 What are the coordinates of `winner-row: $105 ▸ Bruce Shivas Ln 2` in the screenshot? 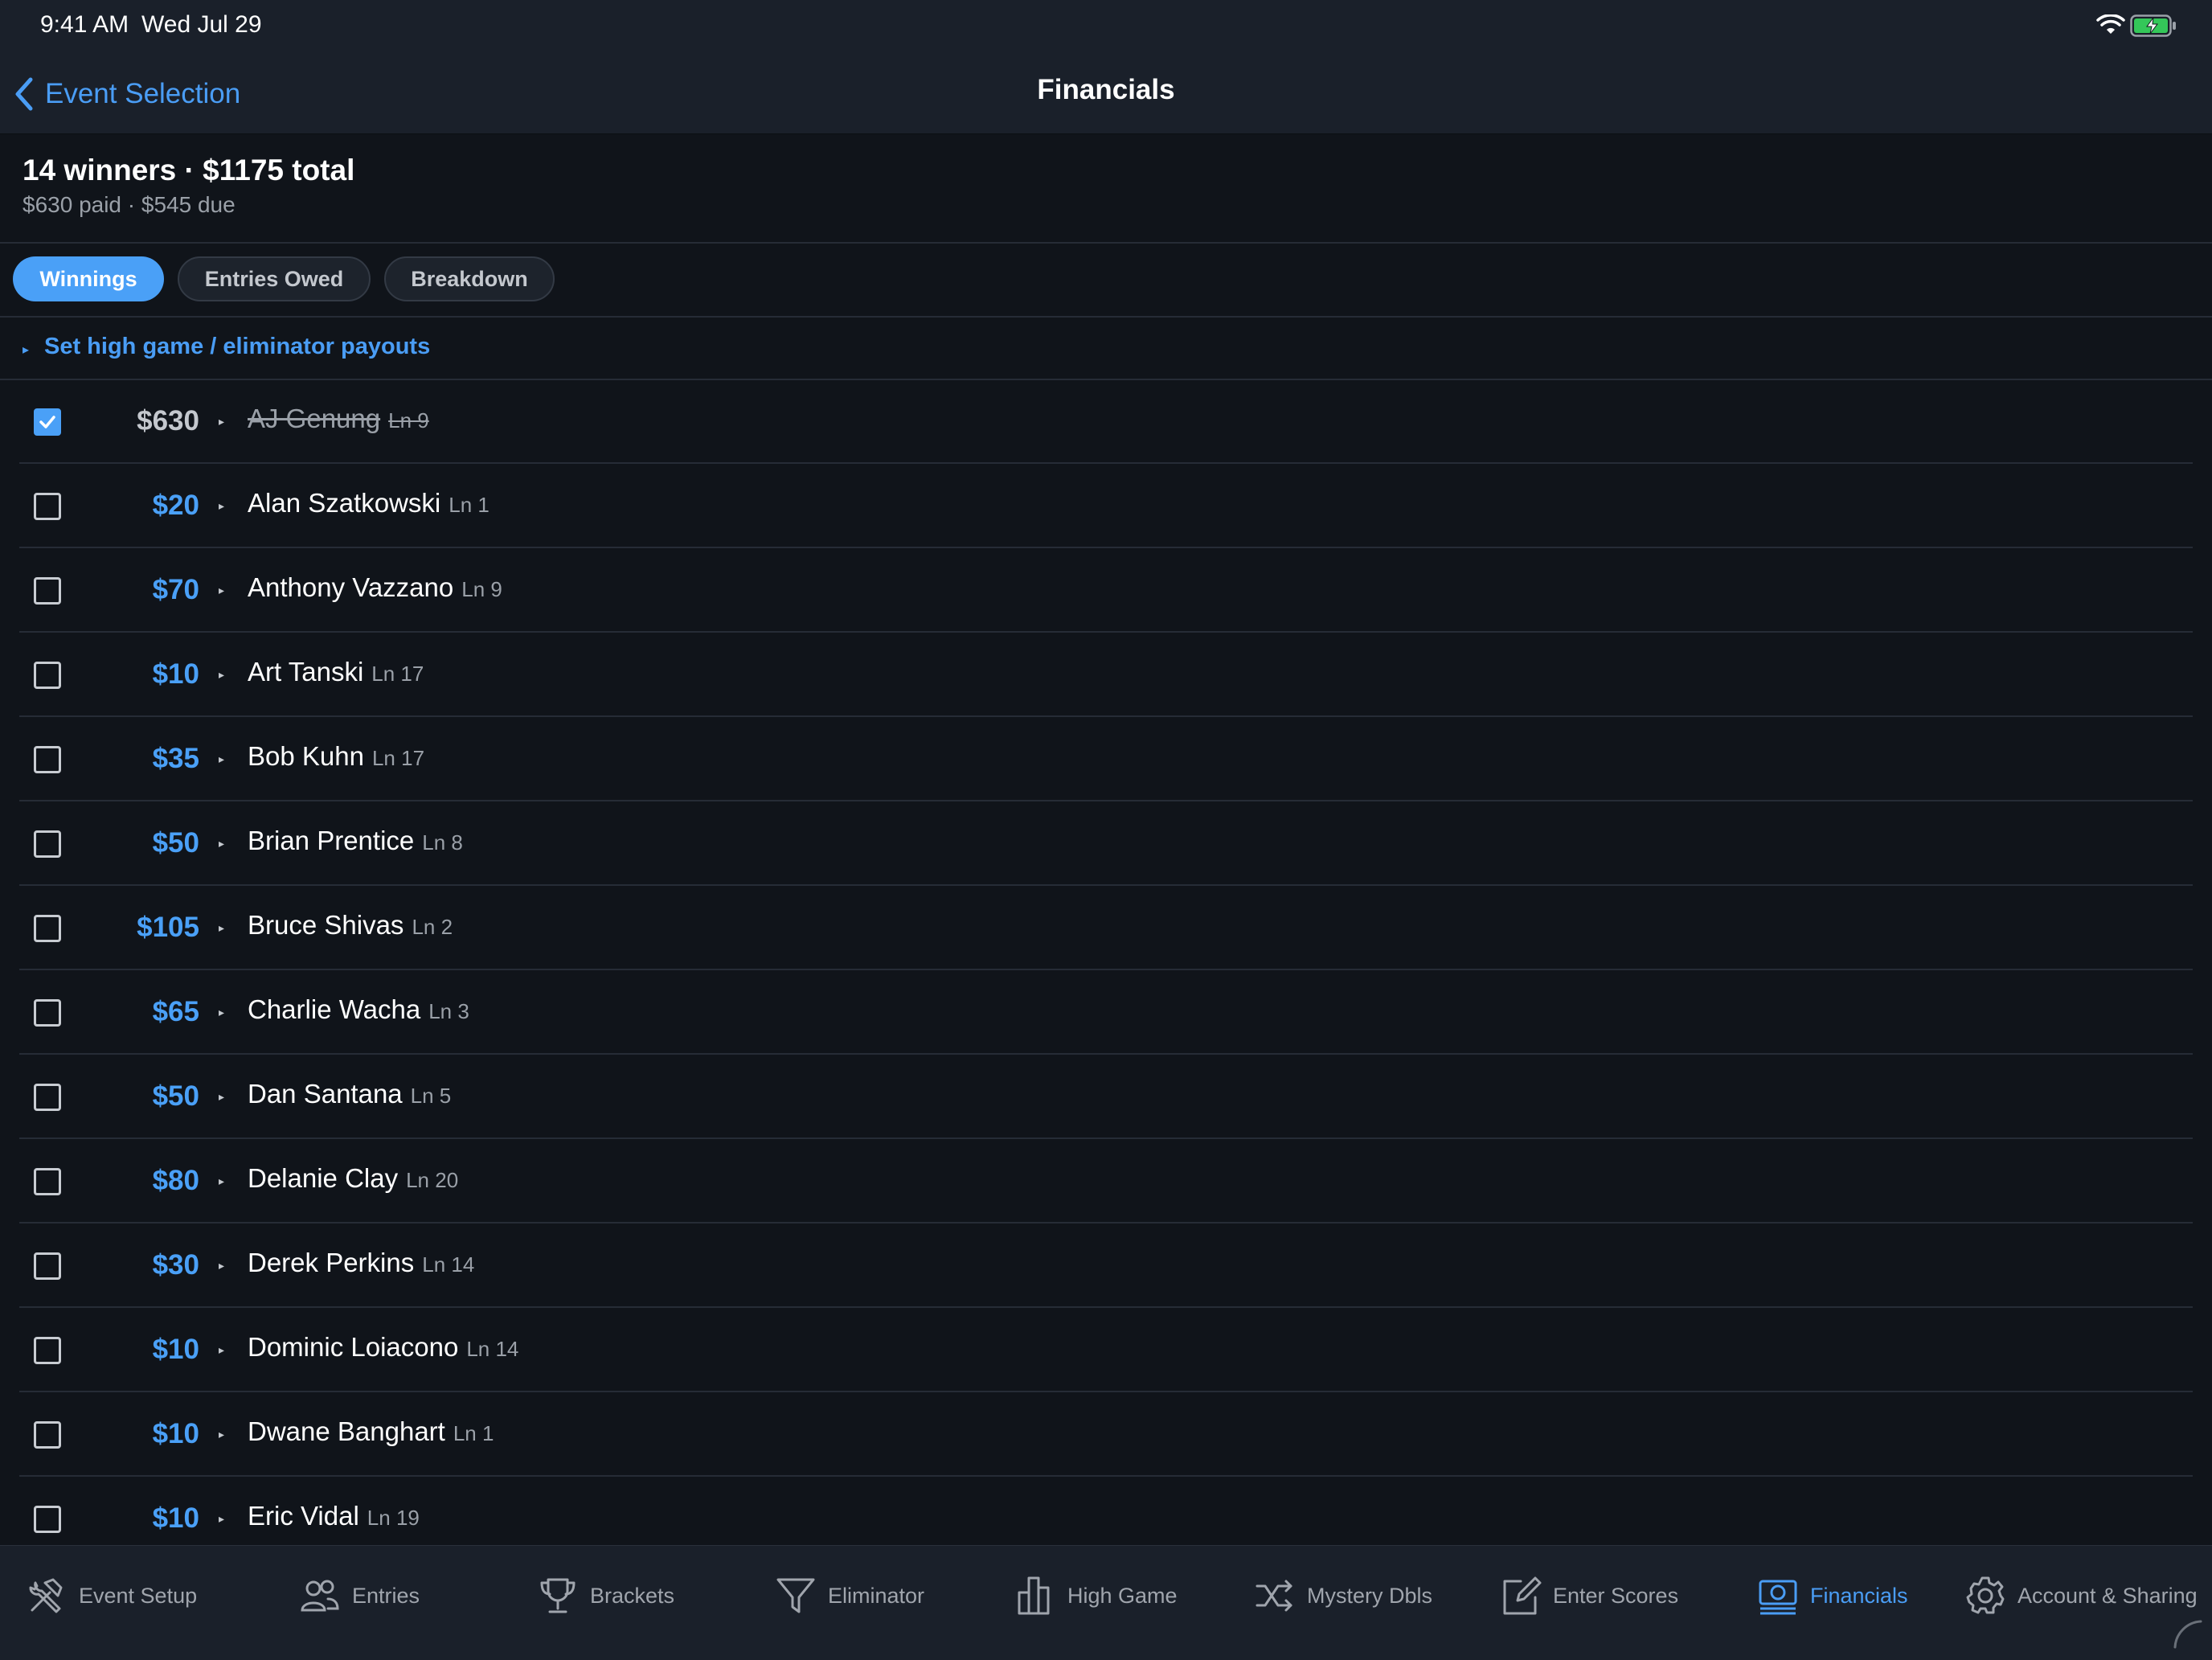 It's located at (1106, 928).